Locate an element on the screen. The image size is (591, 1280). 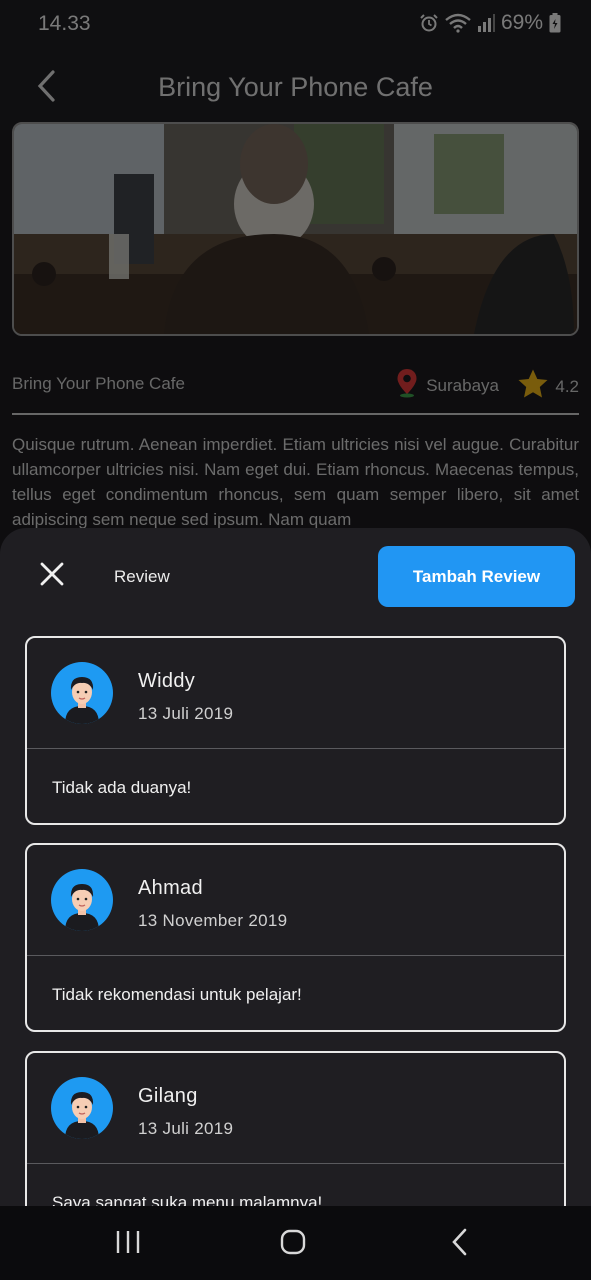
back-nav-button is located at coordinates (459, 1244).